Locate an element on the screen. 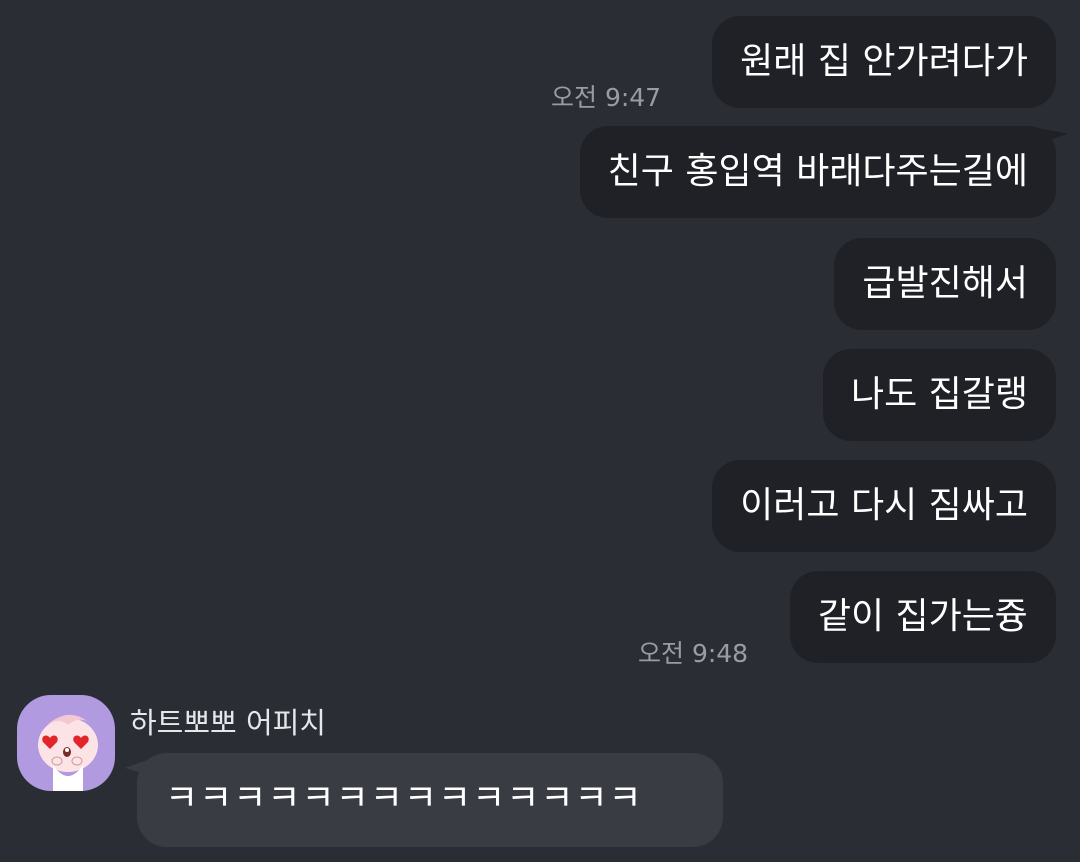 The height and width of the screenshot is (862, 1080). message-bubble-outgoing: 급발진해서 is located at coordinates (945, 284).